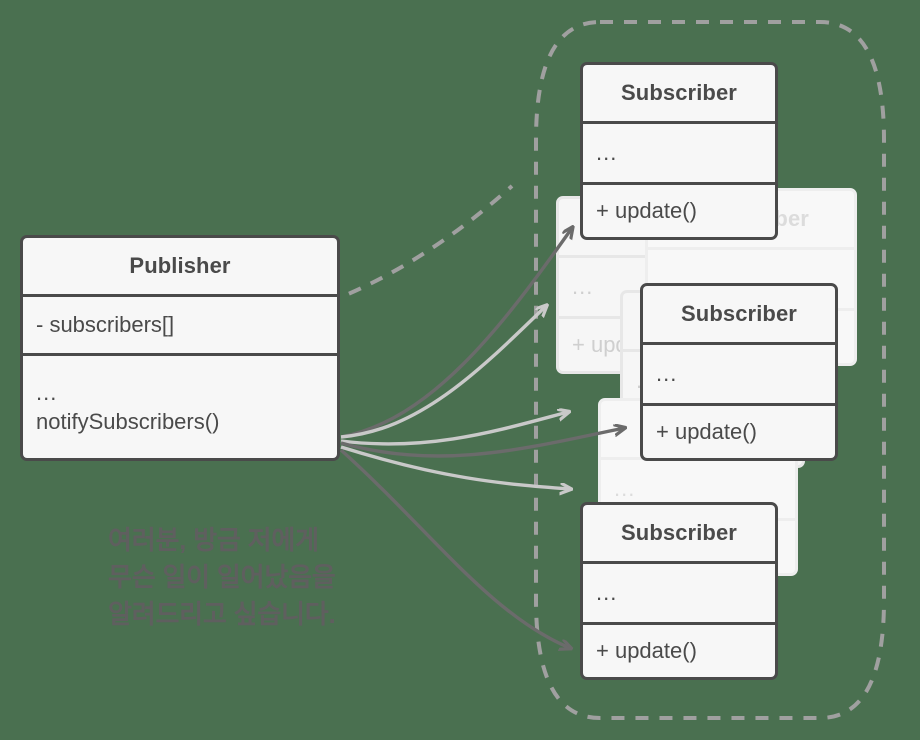  I want to click on publisher-operations: ... notifySubscribers(), so click(180, 407).